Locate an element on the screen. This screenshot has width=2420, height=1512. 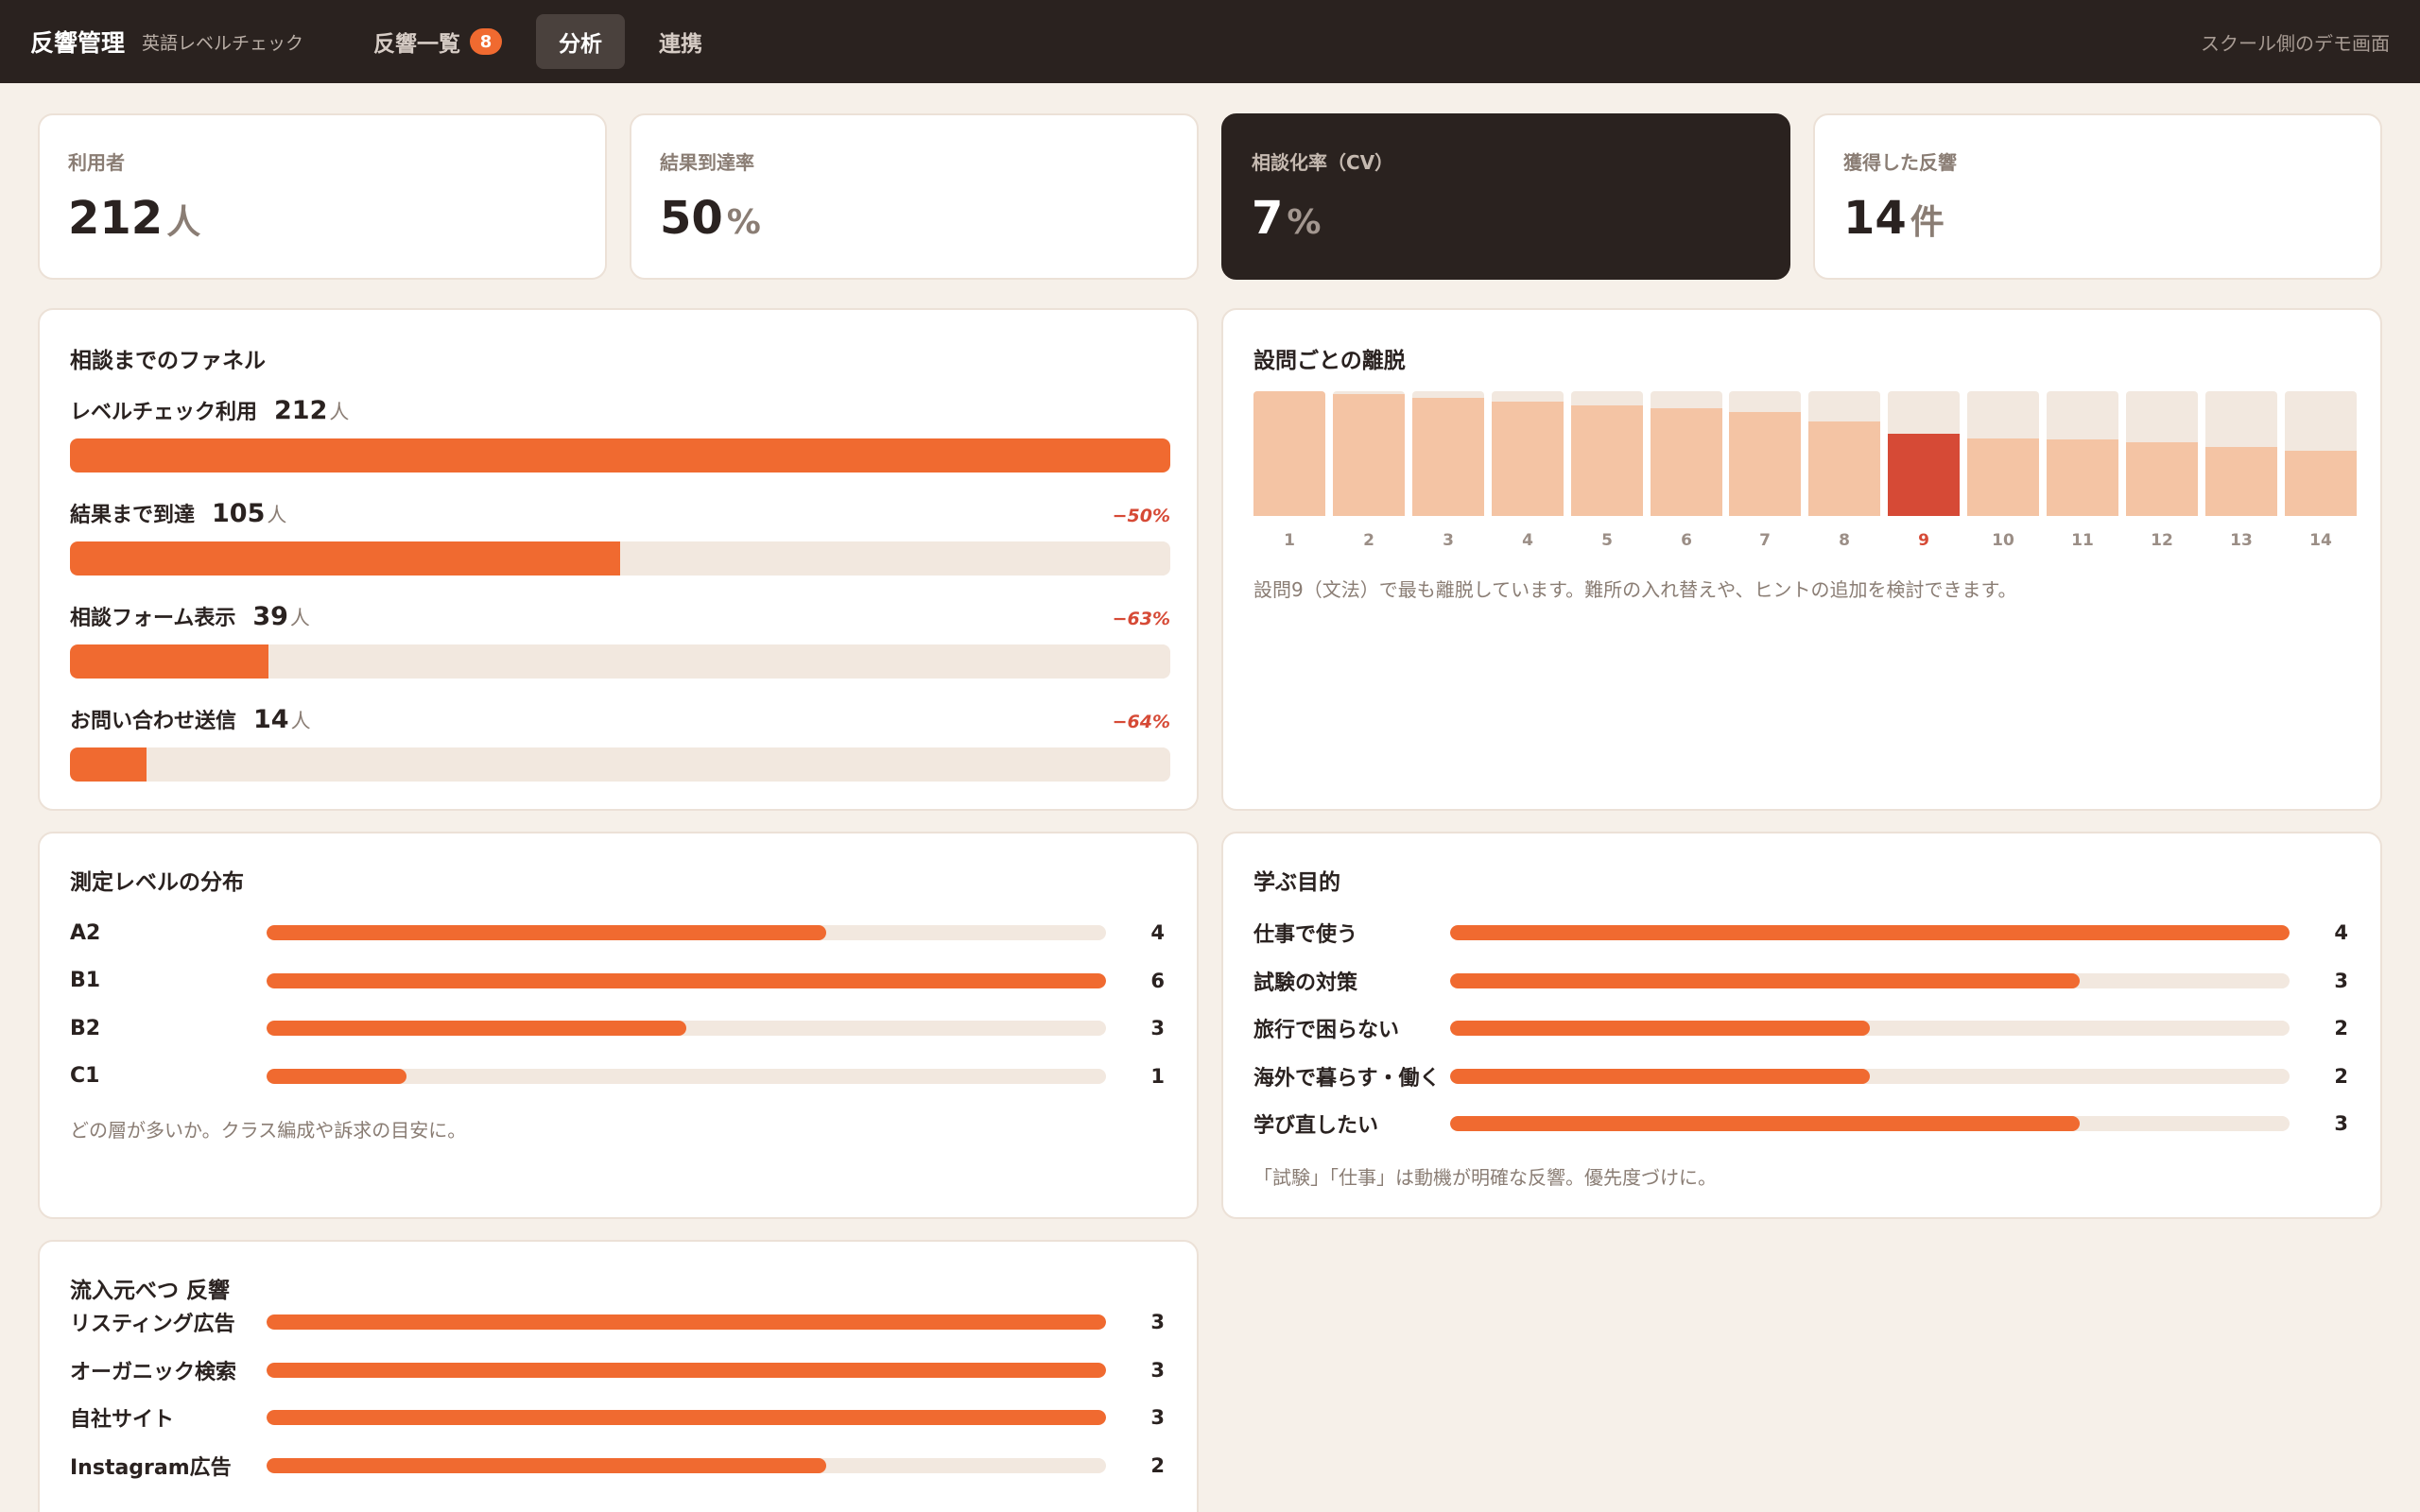
funnel-step-name: 相談フォーム表示 is located at coordinates (153, 618).